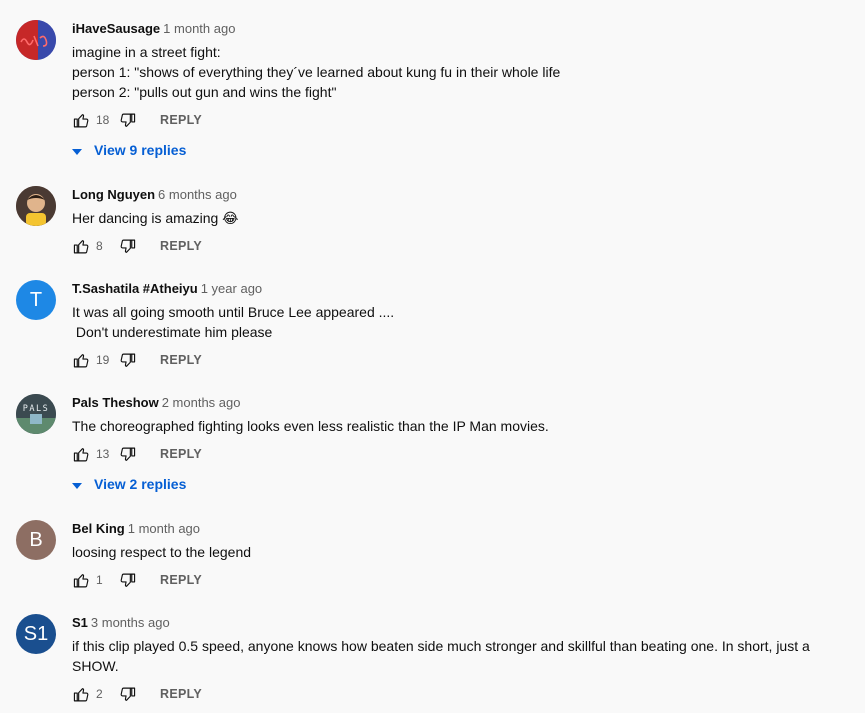  Describe the element at coordinates (130, 622) in the screenshot. I see `comment-time: 3 months ago` at that location.